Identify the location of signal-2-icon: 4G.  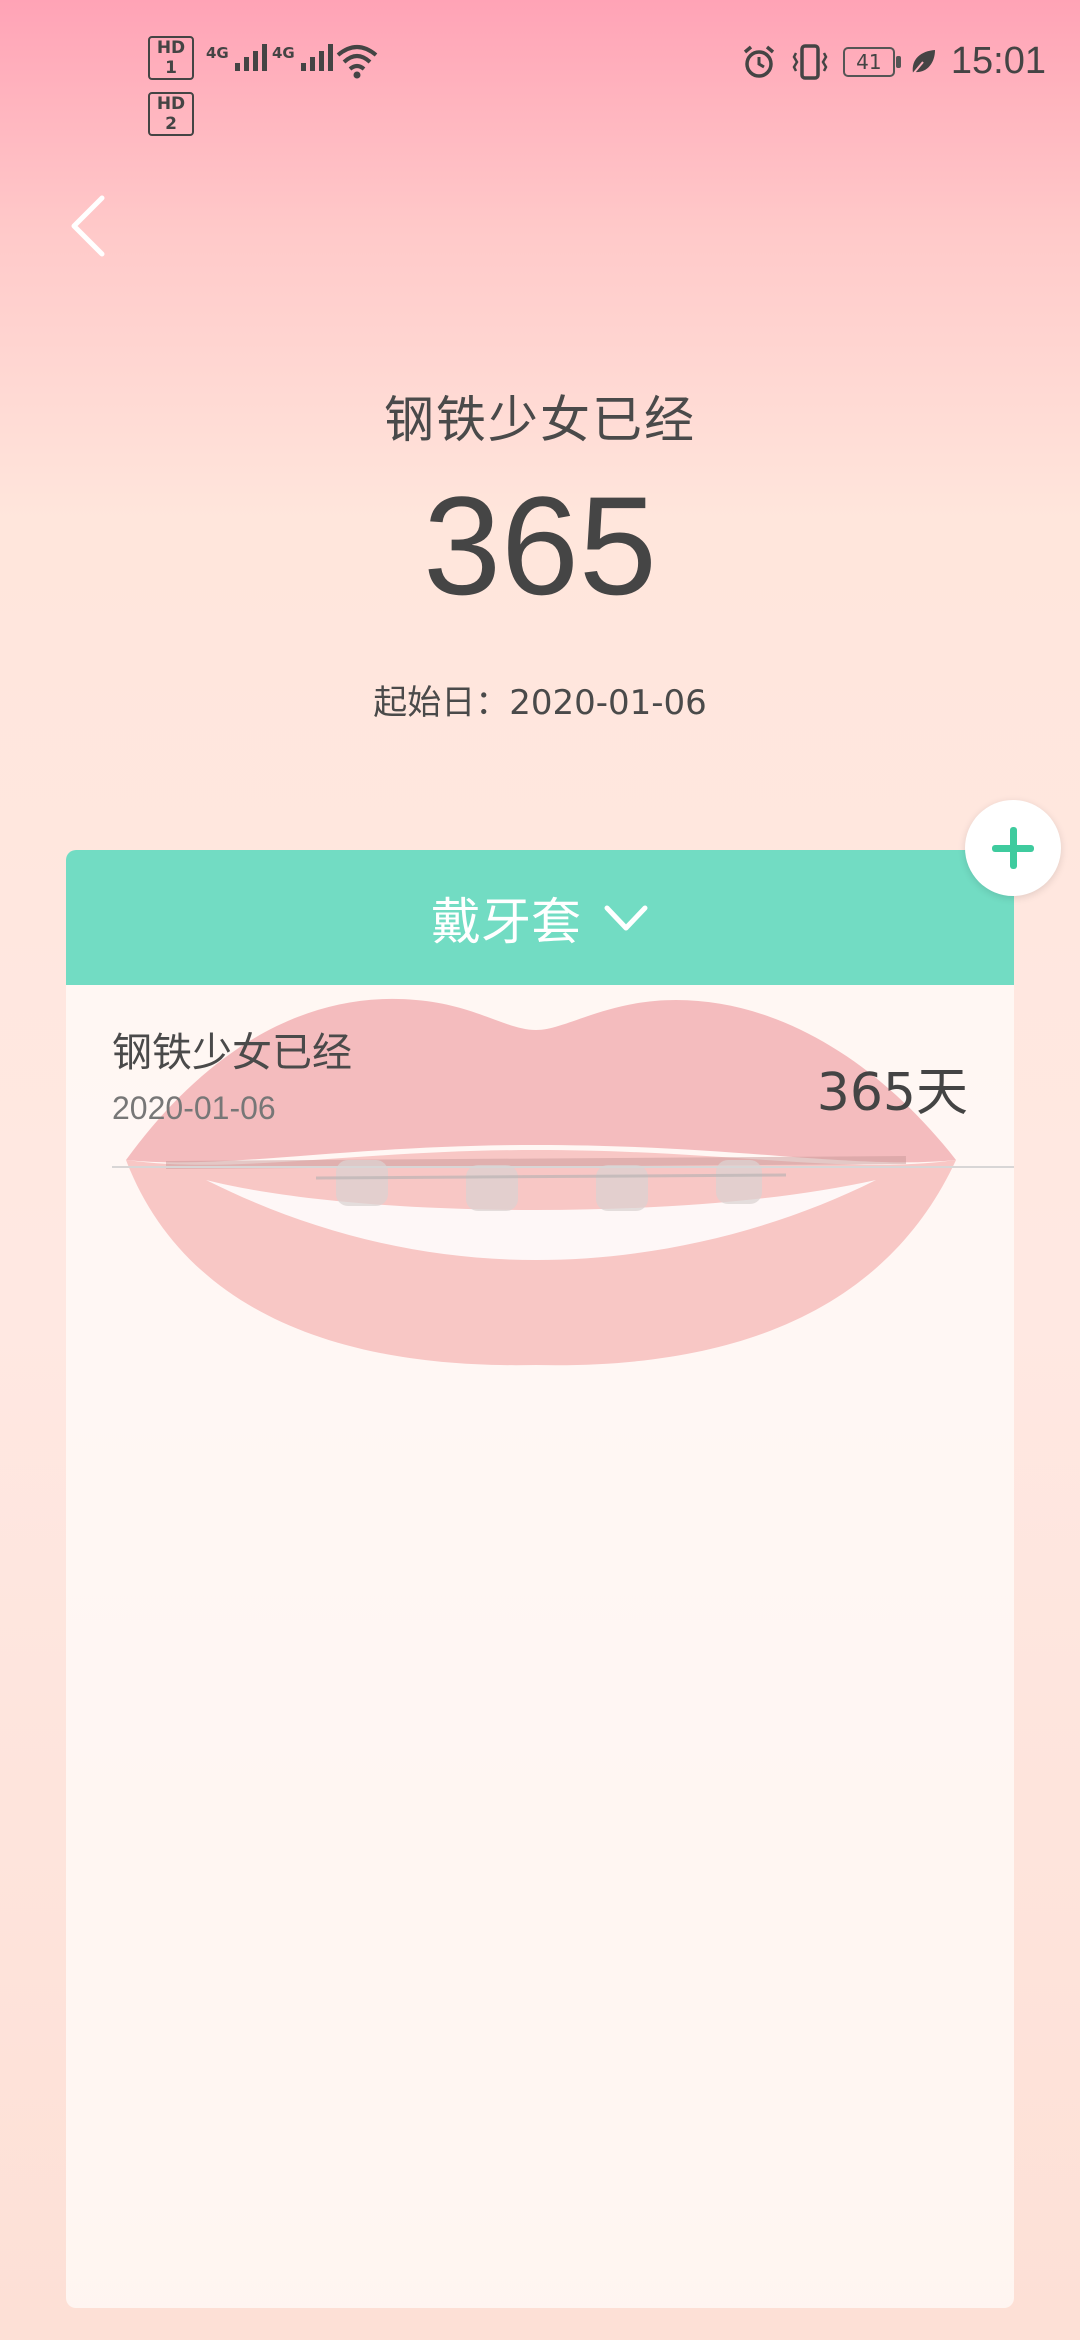
(302, 57).